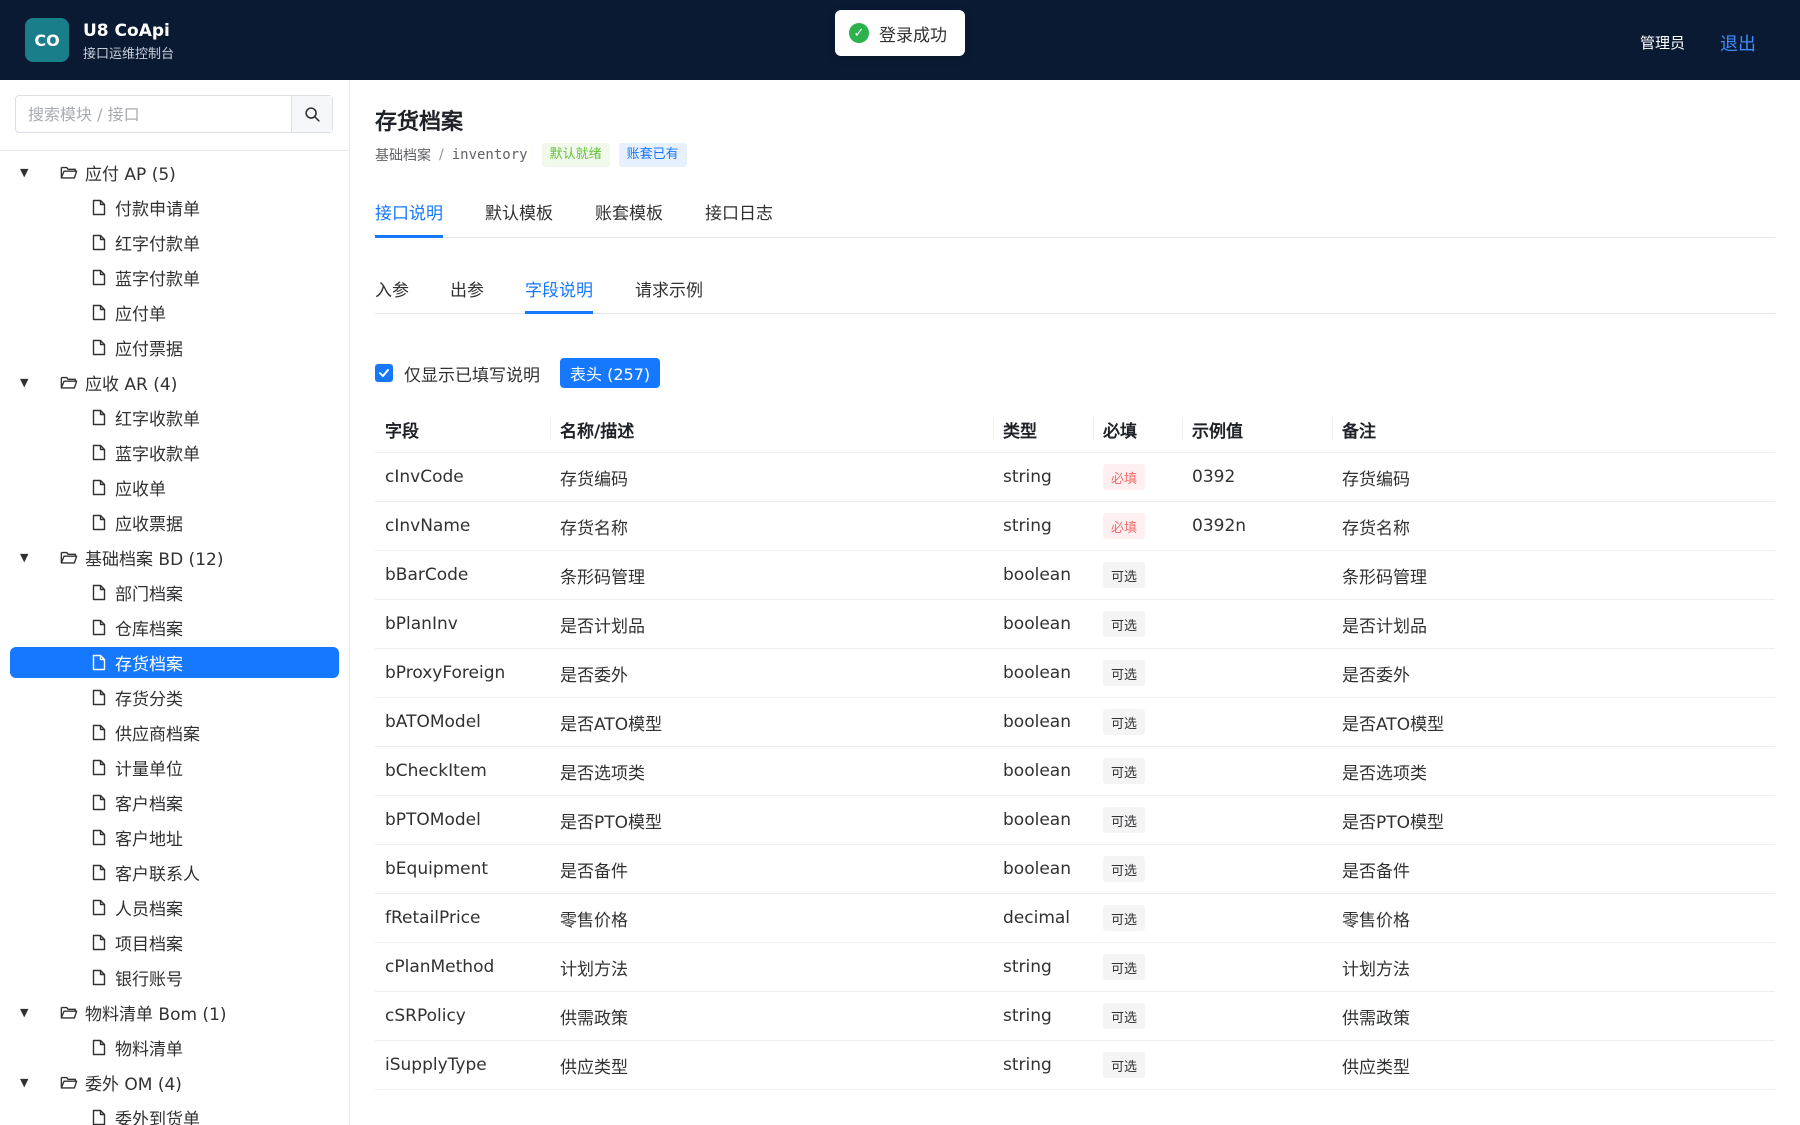 Image resolution: width=1800 pixels, height=1125 pixels. I want to click on tab-api-log: 接口日志, so click(739, 211).